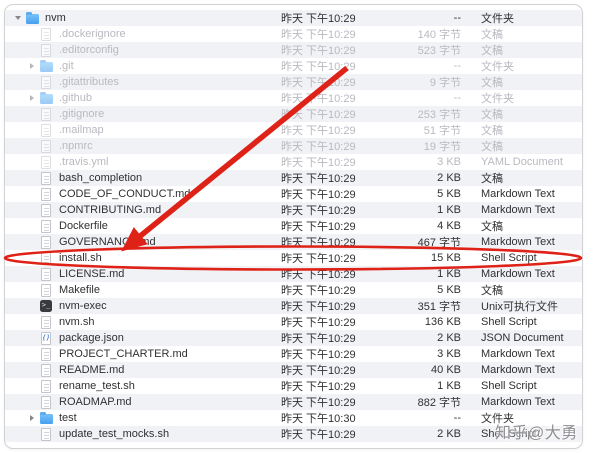 Image resolution: width=600 pixels, height=453 pixels. I want to click on file-row: nvm-exec 昨天 下午10:29 351 字节 Unix可执行文件, so click(293, 306).